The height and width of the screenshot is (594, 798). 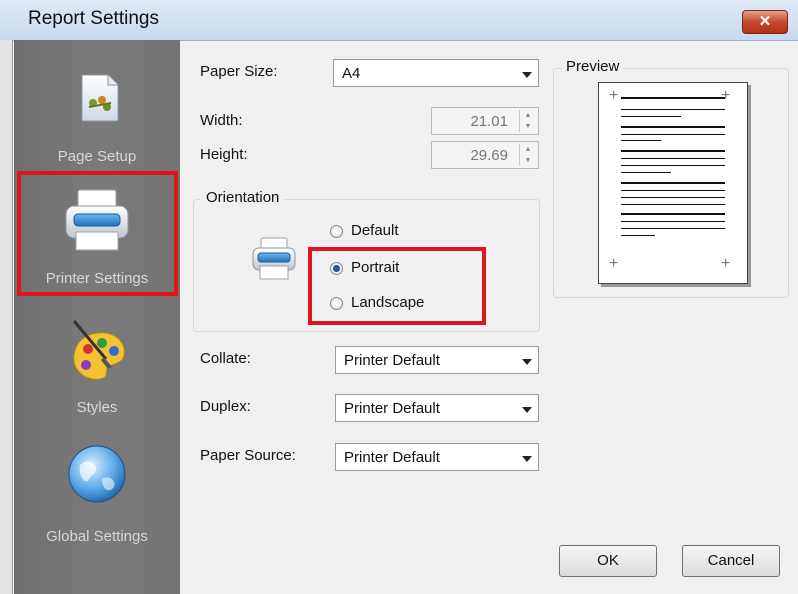 What do you see at coordinates (731, 561) in the screenshot?
I see `cancel-button: Cancel` at bounding box center [731, 561].